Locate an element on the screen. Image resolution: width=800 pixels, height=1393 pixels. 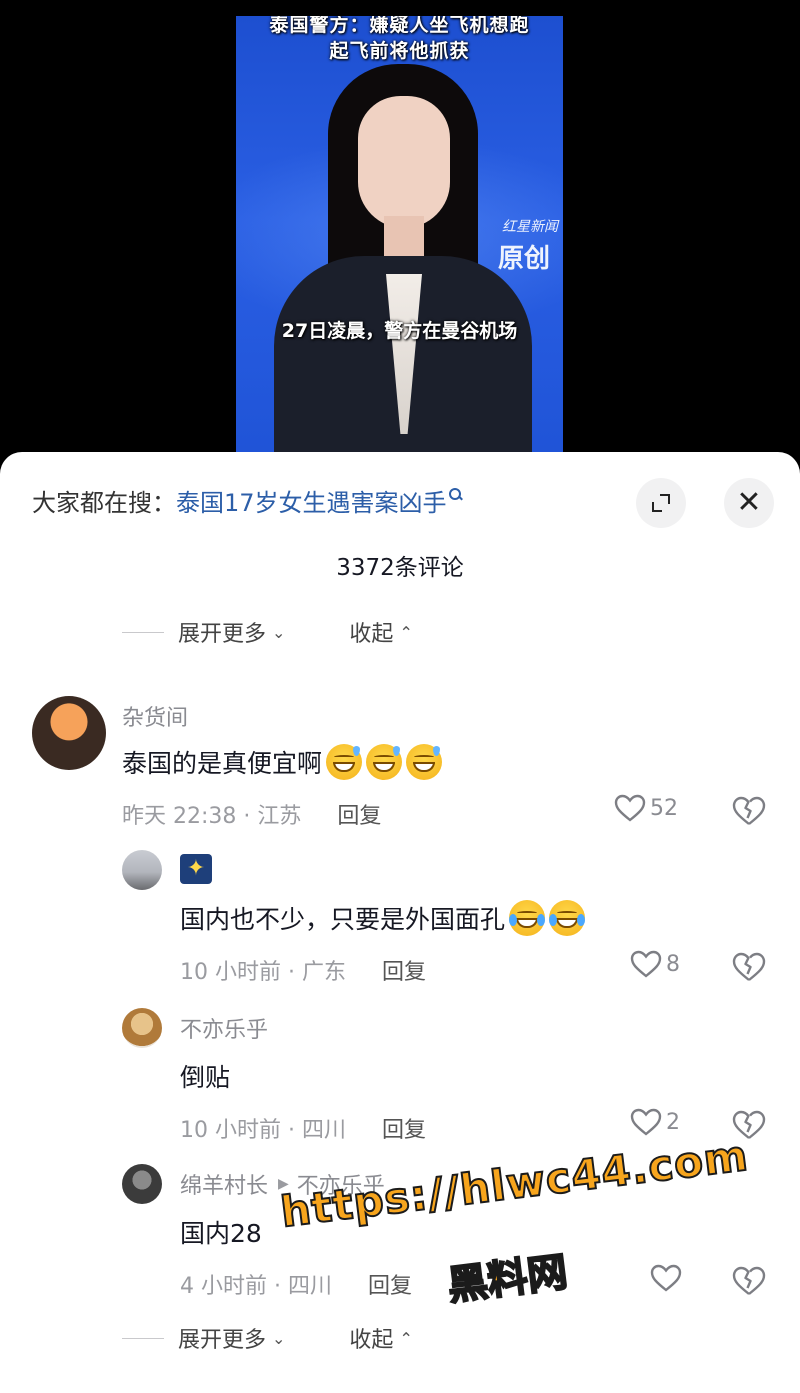
comment-meta: 昨天 22:38 · 江苏 回复 is located at coordinates (251, 814).